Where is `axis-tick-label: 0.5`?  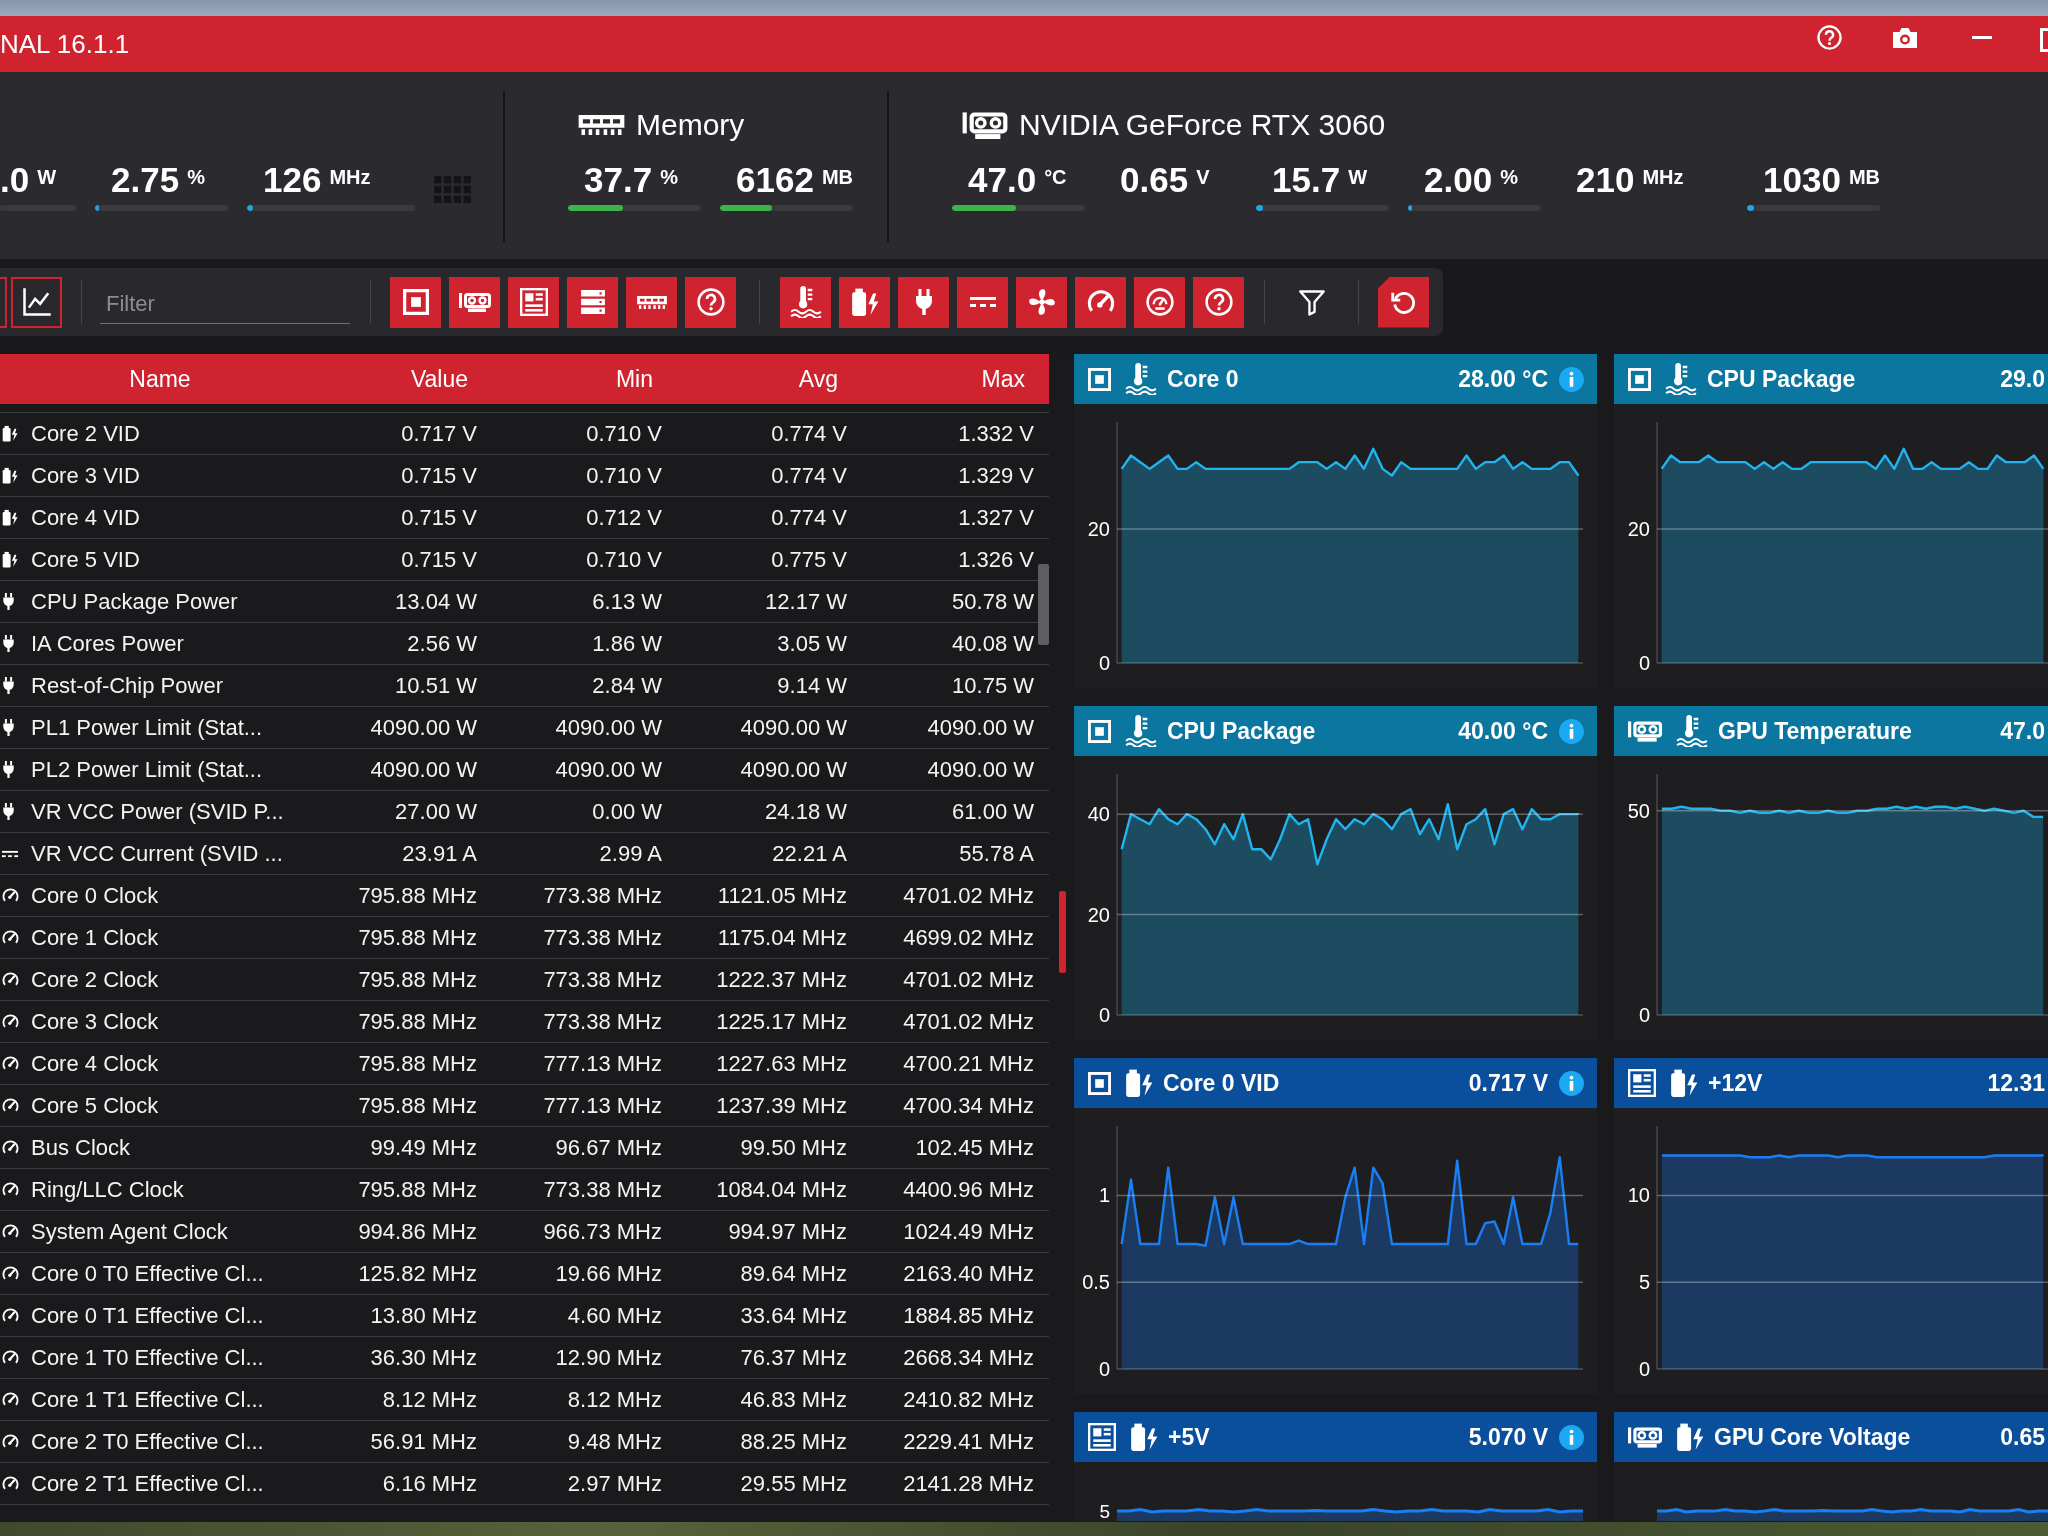
axis-tick-label: 0.5 is located at coordinates (1096, 1282).